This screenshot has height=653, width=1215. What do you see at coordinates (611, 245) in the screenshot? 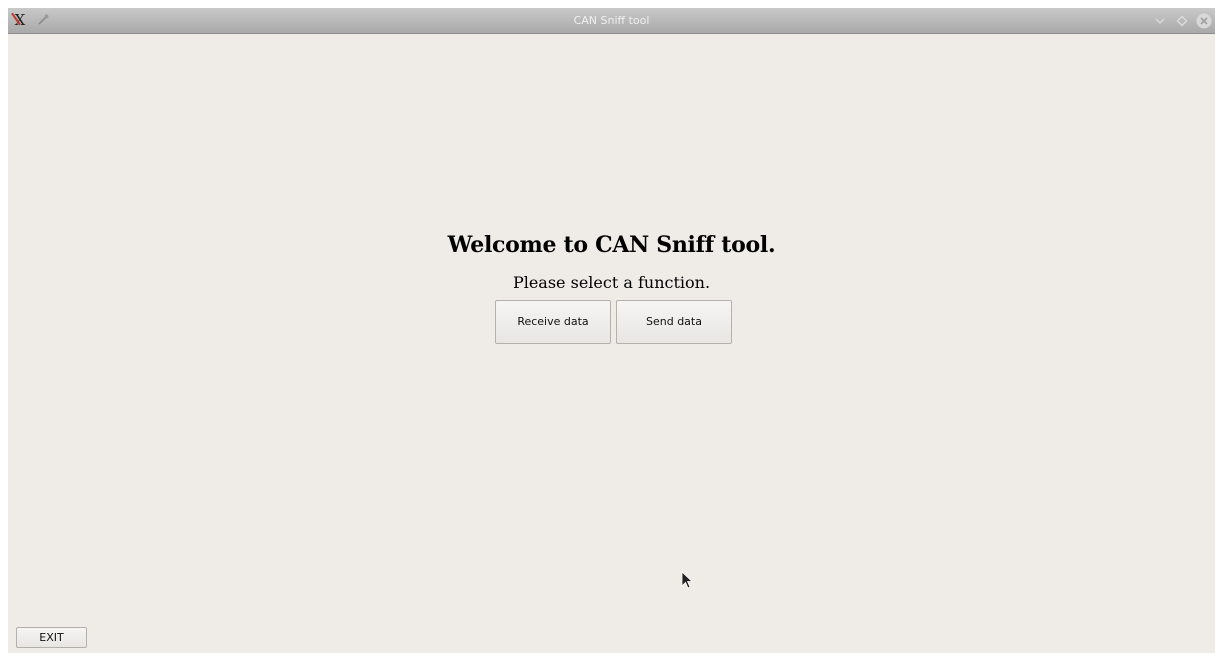
I see `welcome-heading: Welcome to CAN Sniff tool.` at bounding box center [611, 245].